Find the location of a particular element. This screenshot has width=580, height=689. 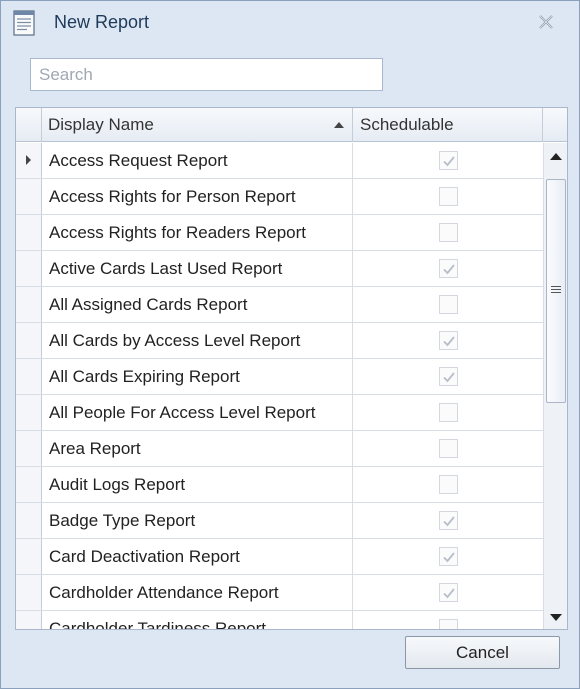

table-row: Area Report is located at coordinates (279, 449).